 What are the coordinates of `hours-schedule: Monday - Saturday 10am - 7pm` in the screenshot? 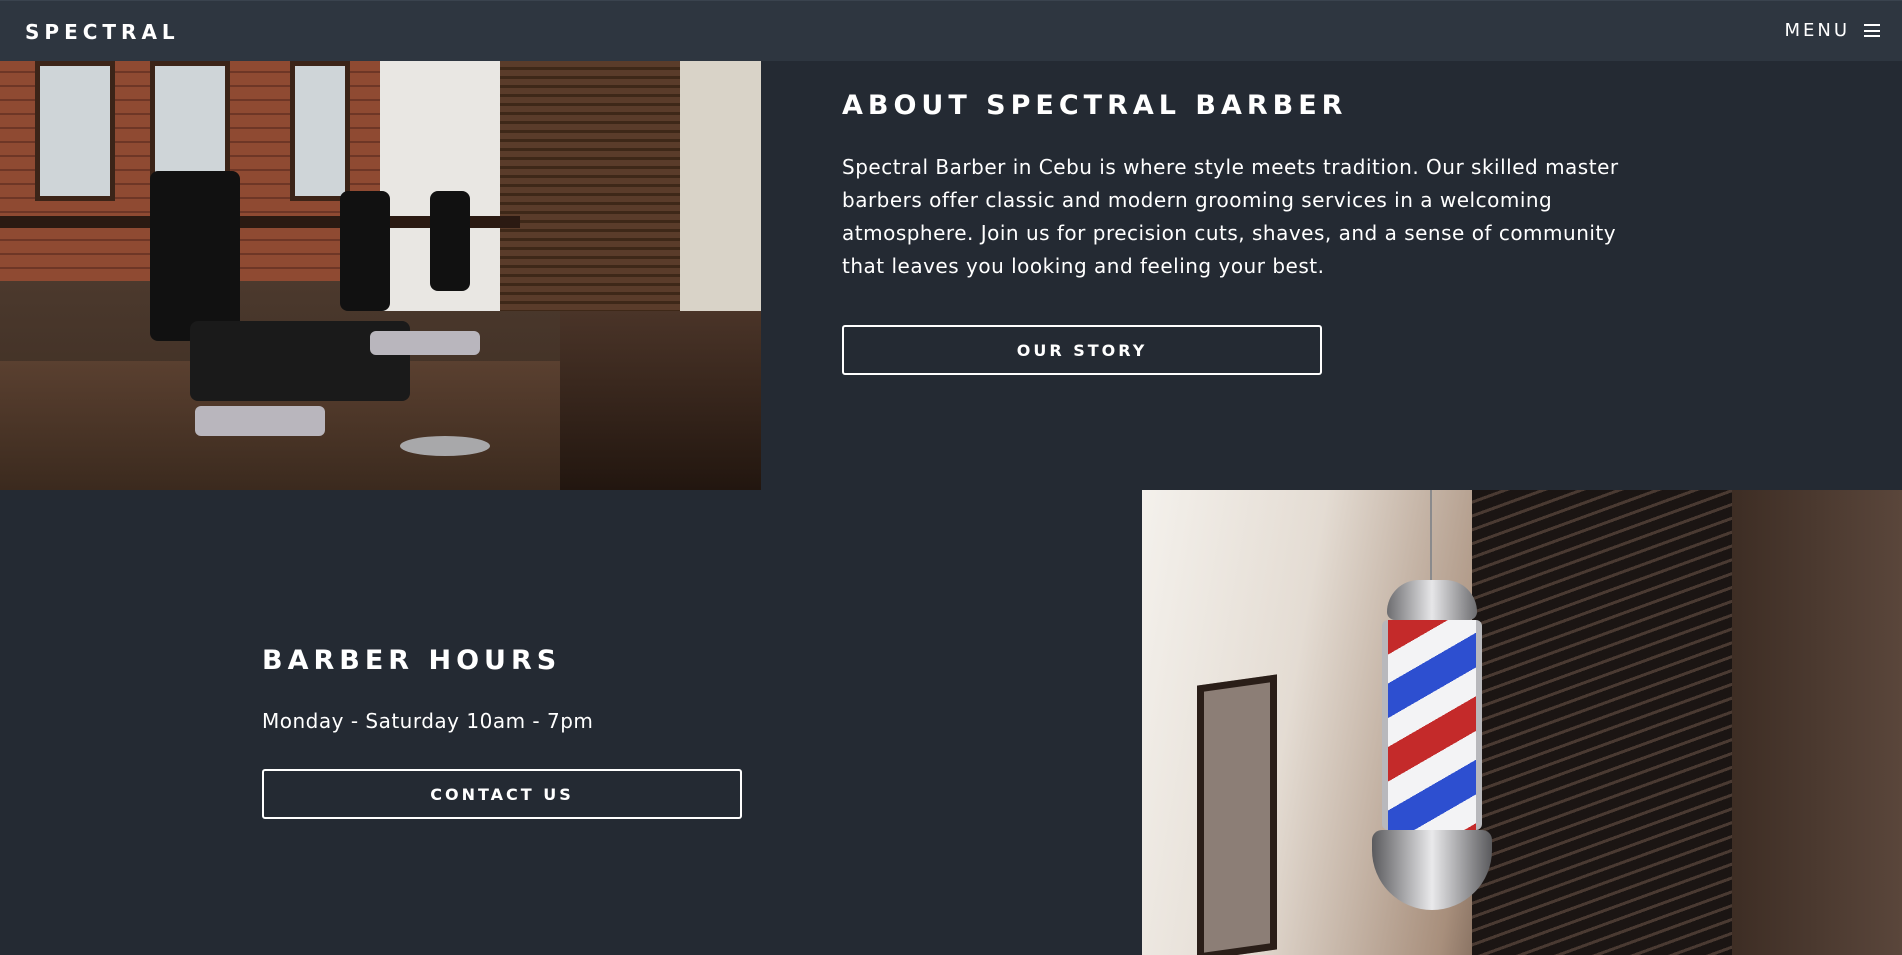 It's located at (428, 721).